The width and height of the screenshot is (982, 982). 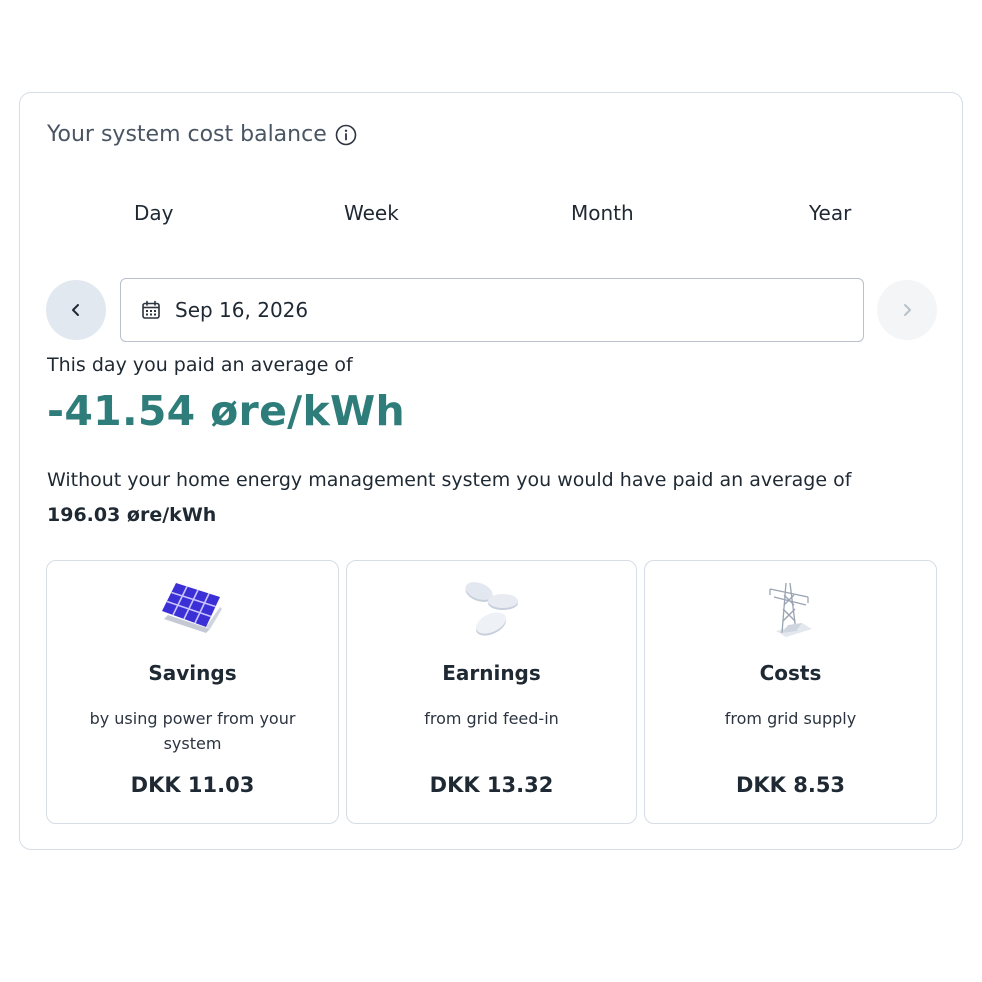 I want to click on coins-icon, so click(x=491, y=609).